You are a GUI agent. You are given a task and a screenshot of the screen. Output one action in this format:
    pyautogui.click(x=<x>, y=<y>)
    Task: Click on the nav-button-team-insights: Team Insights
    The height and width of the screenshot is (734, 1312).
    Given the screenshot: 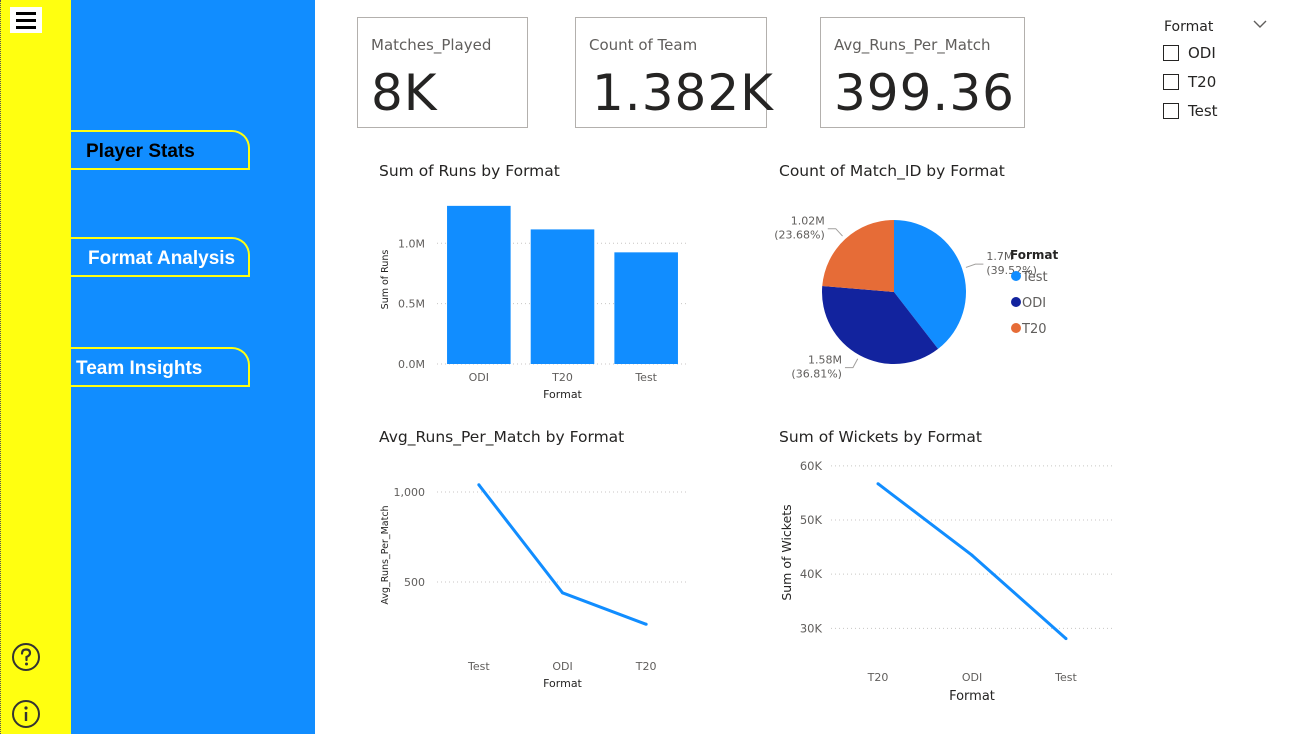 What is the action you would take?
    pyautogui.click(x=160, y=367)
    